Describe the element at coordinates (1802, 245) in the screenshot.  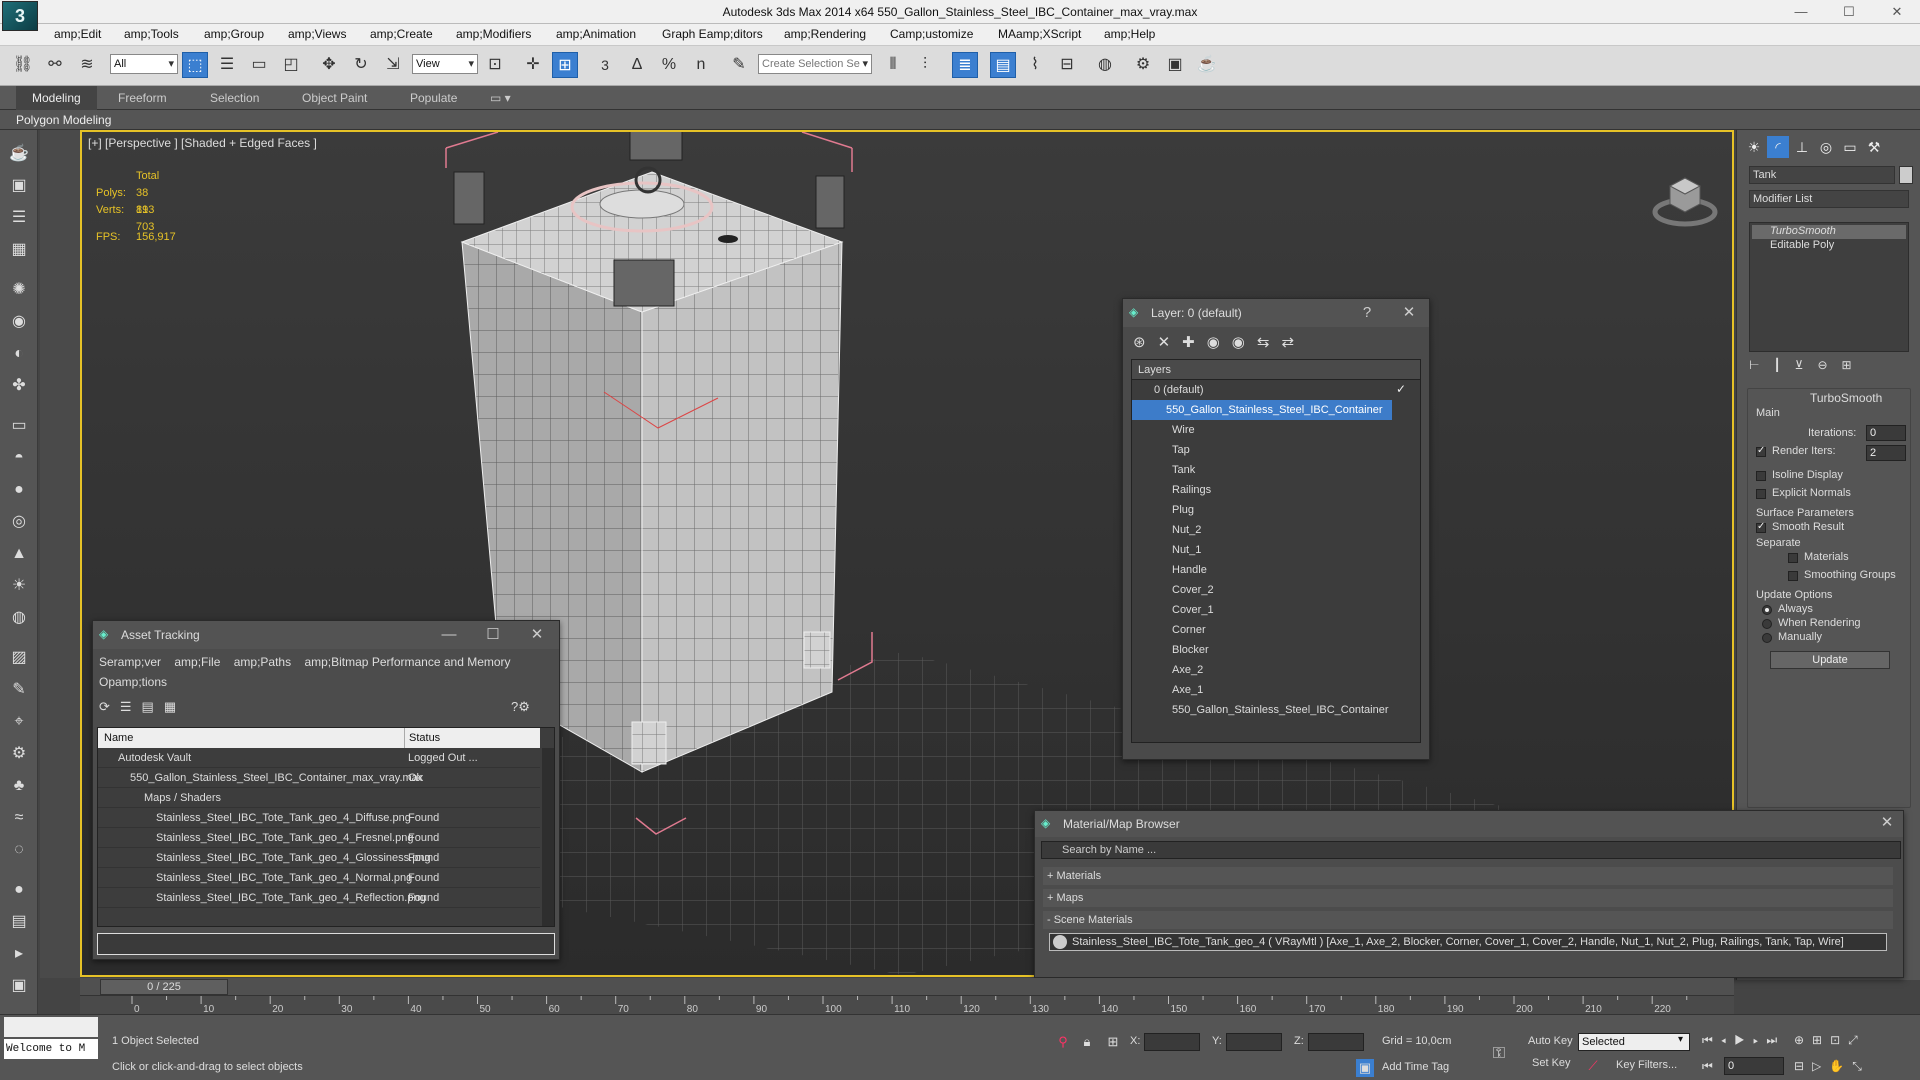
I see `stack-item-editable-poly: Editable Poly` at that location.